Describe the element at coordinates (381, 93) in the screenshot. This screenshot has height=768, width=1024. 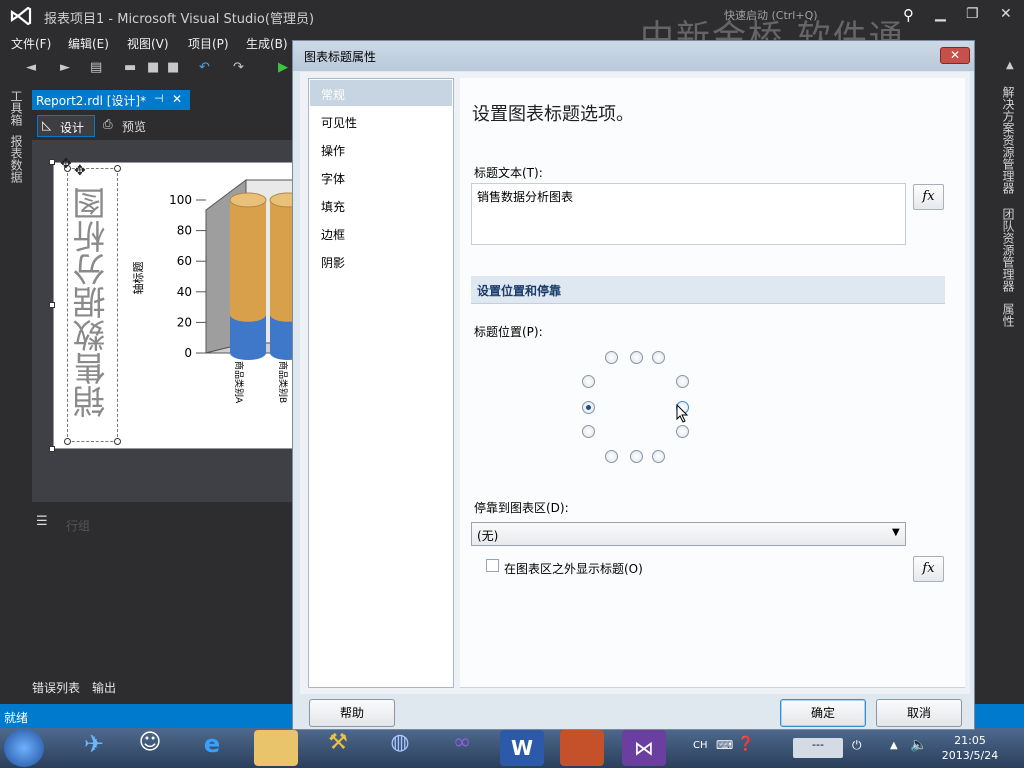
I see `nav-general: 常规` at that location.